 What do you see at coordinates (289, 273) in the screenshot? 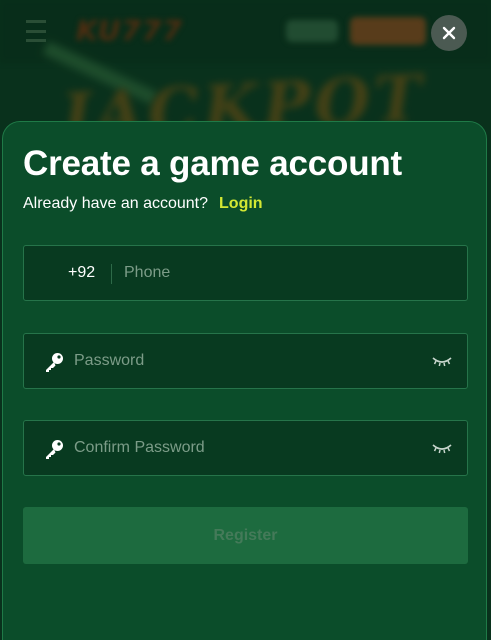
I see `phone-input` at bounding box center [289, 273].